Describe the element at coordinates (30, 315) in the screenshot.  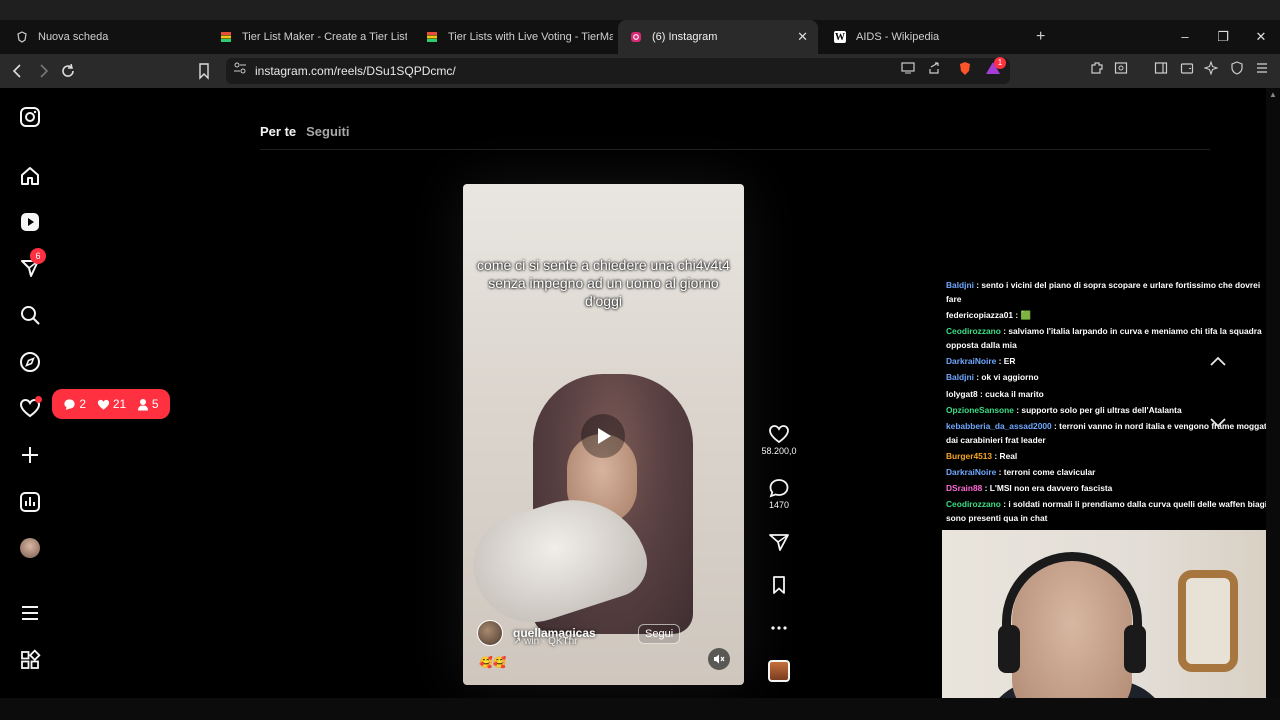
I see `search-icon` at that location.